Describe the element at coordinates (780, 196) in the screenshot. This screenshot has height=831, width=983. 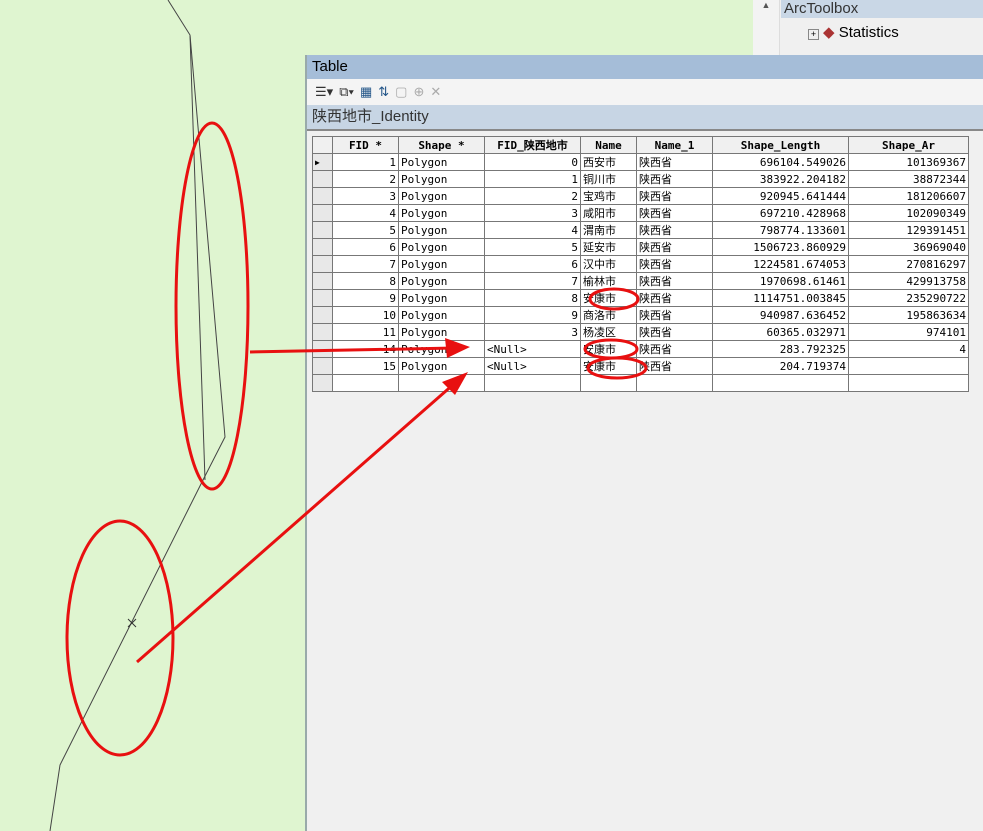
I see `table-cell: 920945.641444` at that location.